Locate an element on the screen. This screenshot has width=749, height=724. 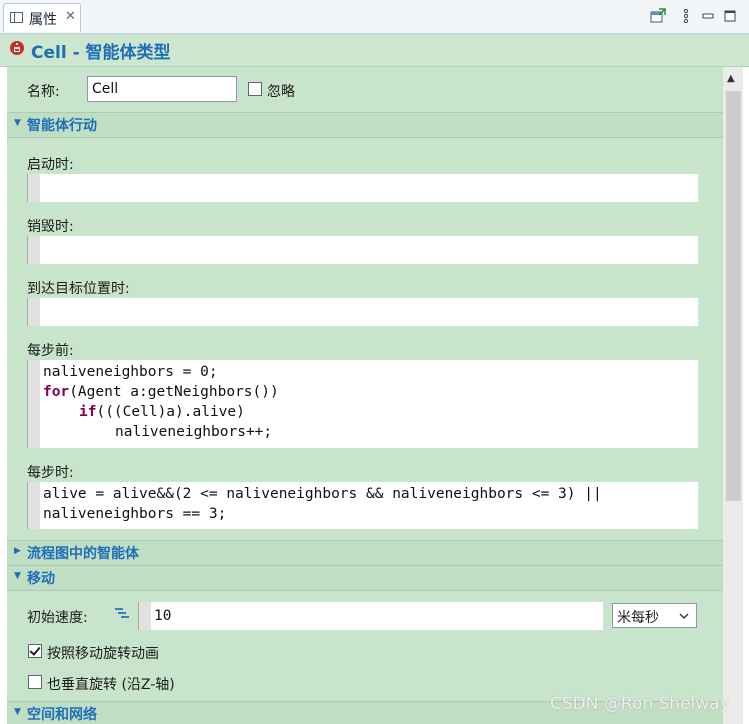
vertical-scrollbar: ▲ is located at coordinates (733, 395).